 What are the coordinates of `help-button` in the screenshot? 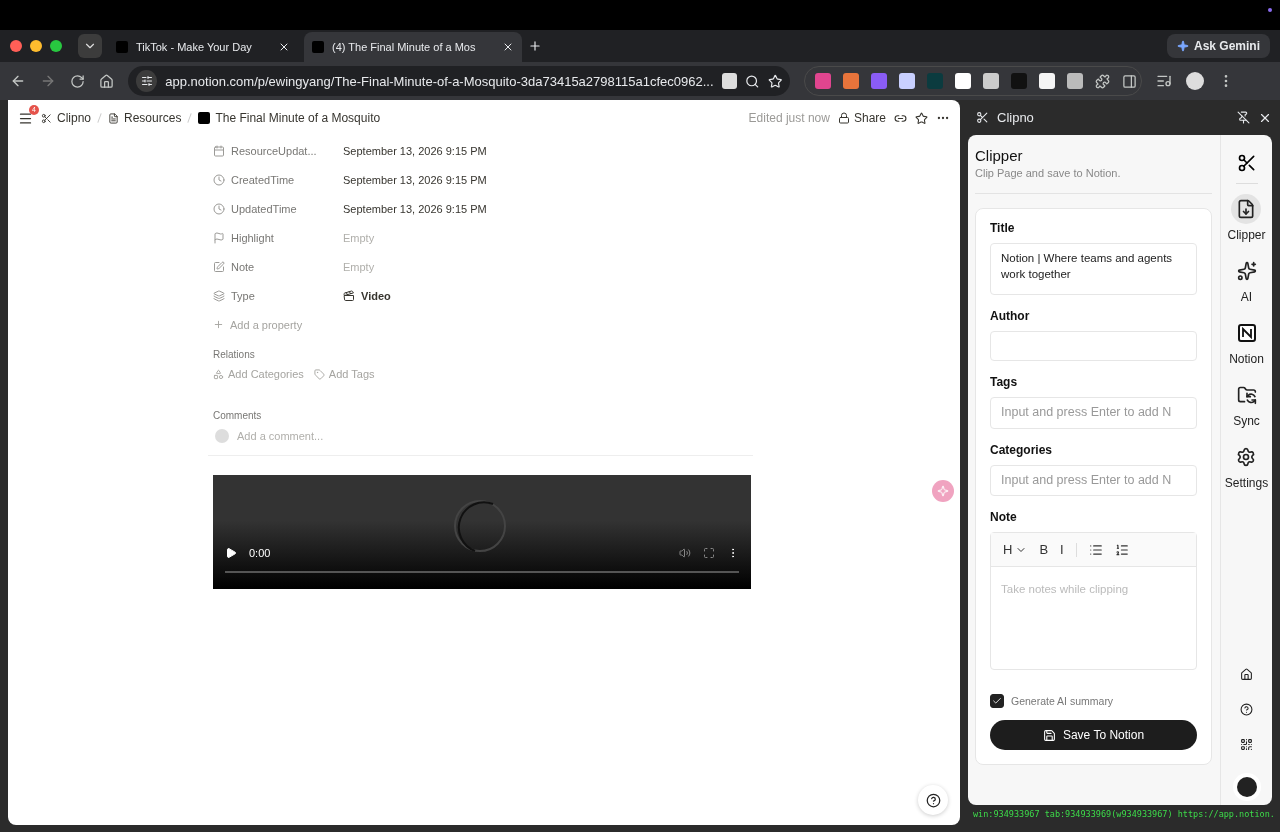 It's located at (933, 800).